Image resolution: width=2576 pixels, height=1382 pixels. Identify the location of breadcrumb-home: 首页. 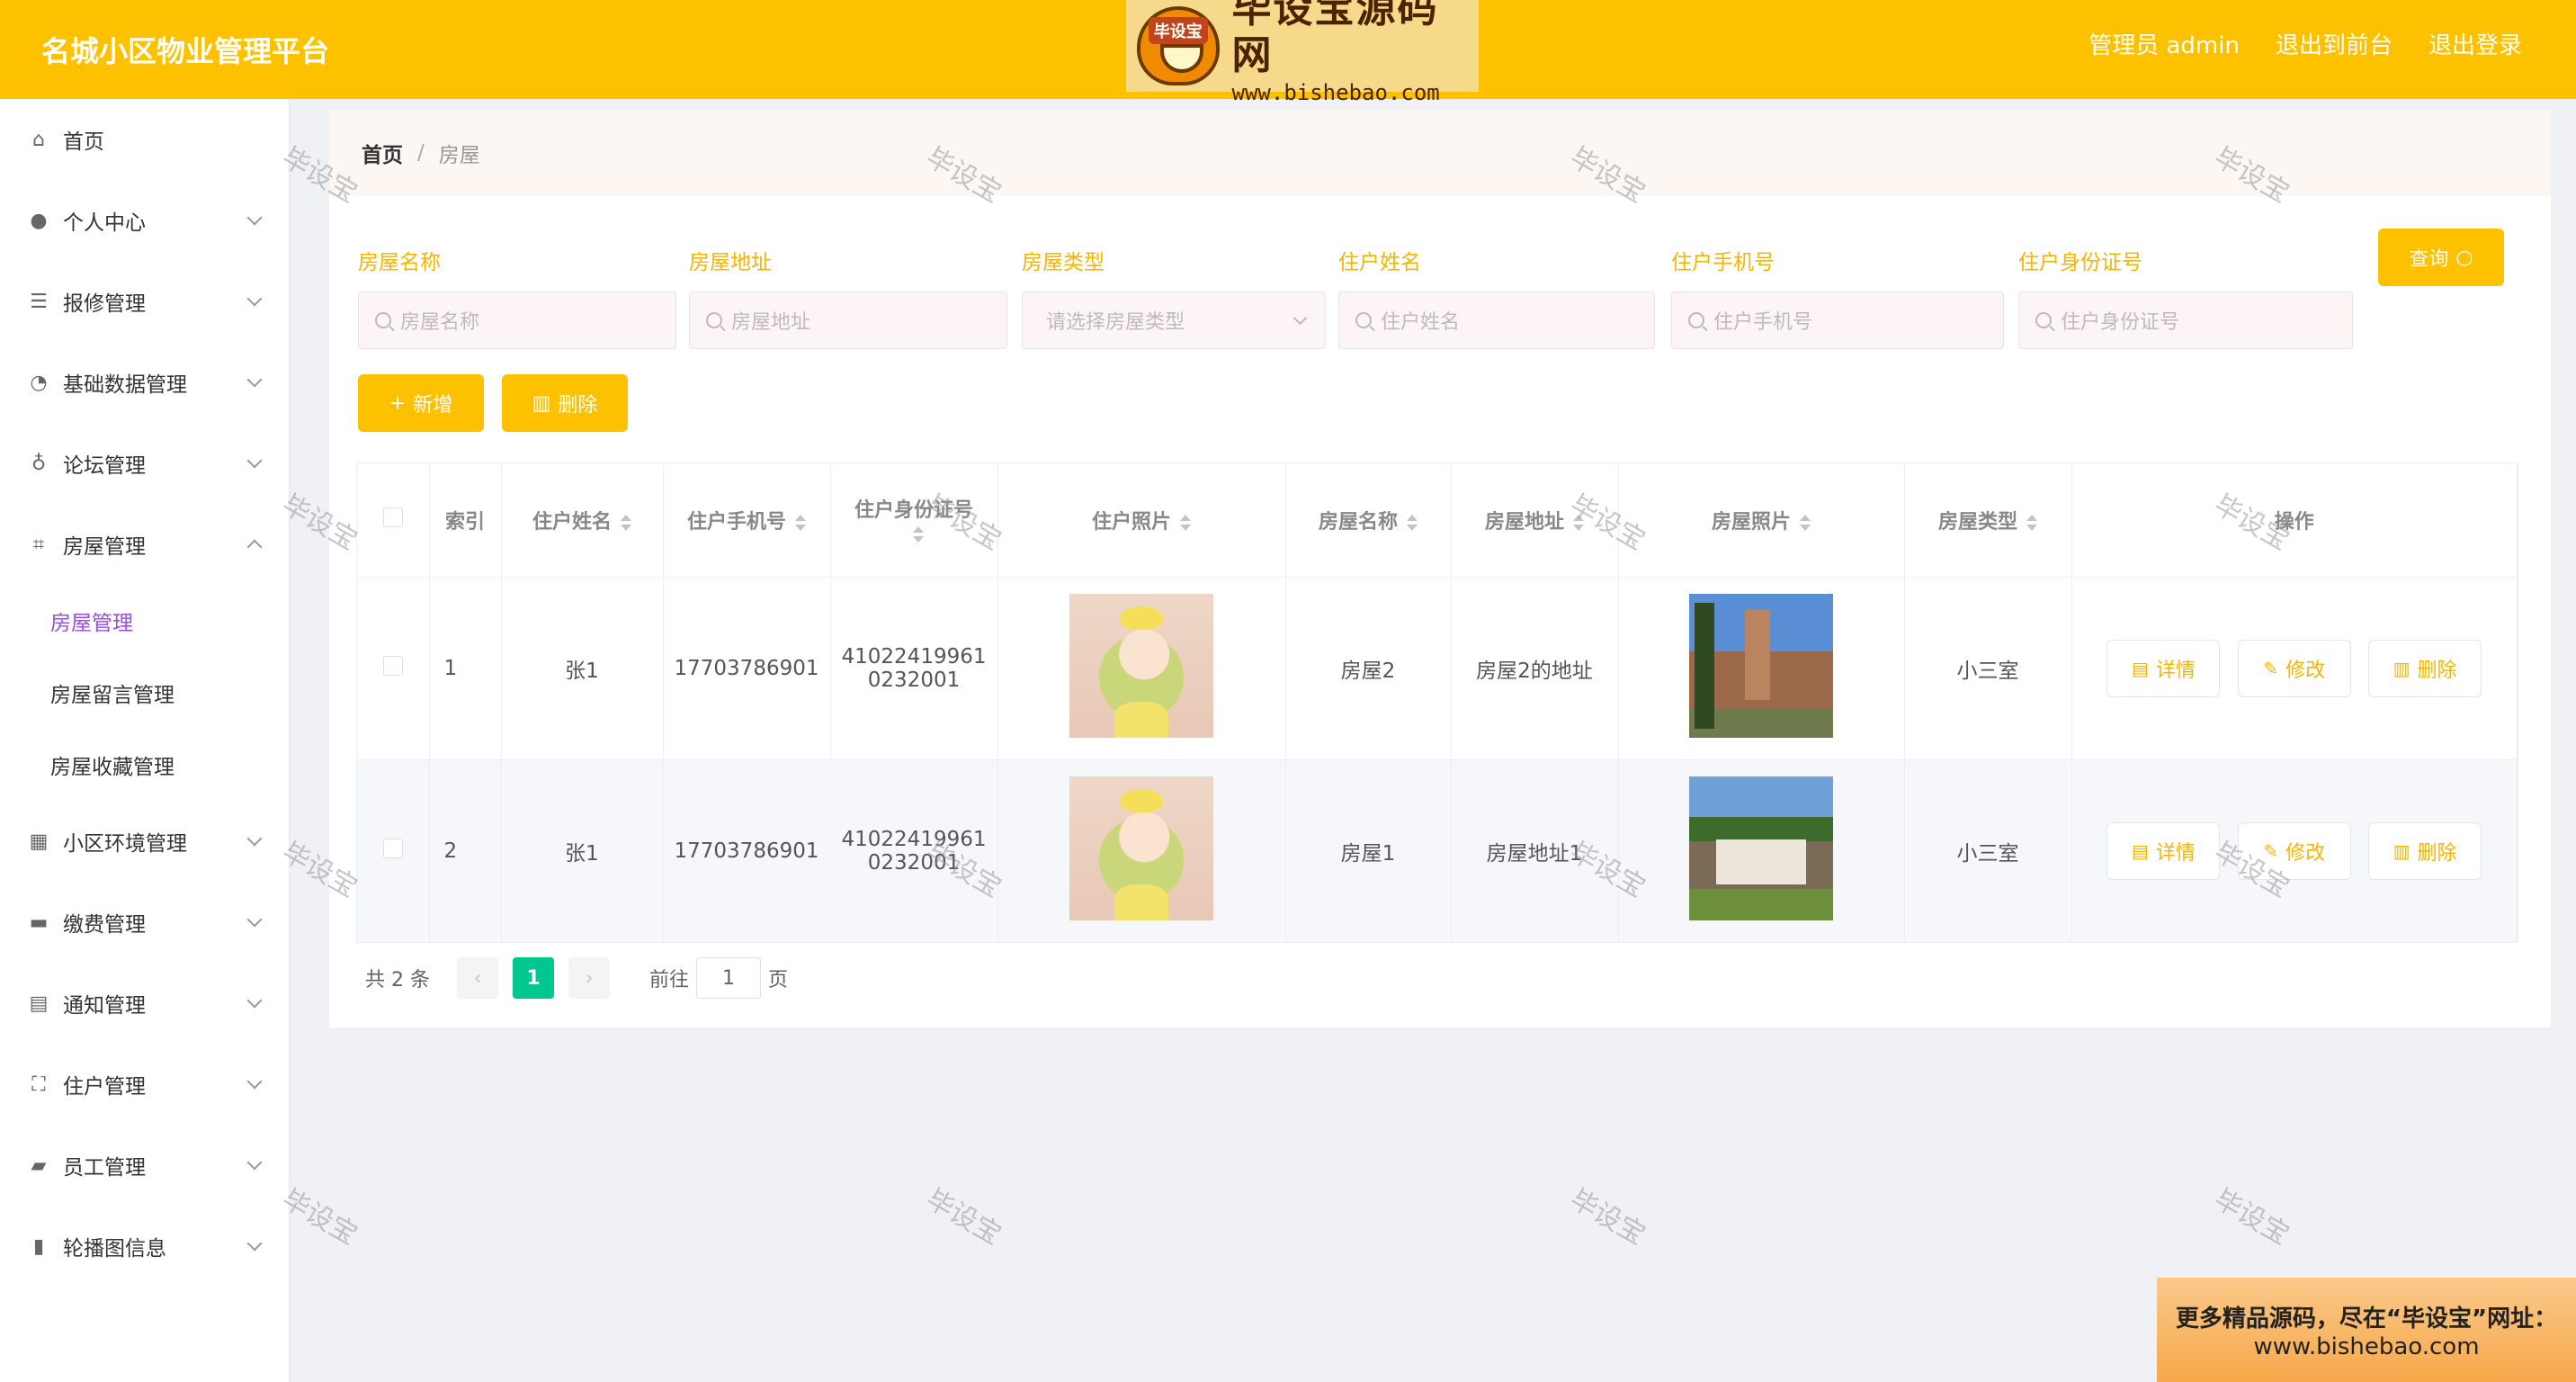
(382, 153).